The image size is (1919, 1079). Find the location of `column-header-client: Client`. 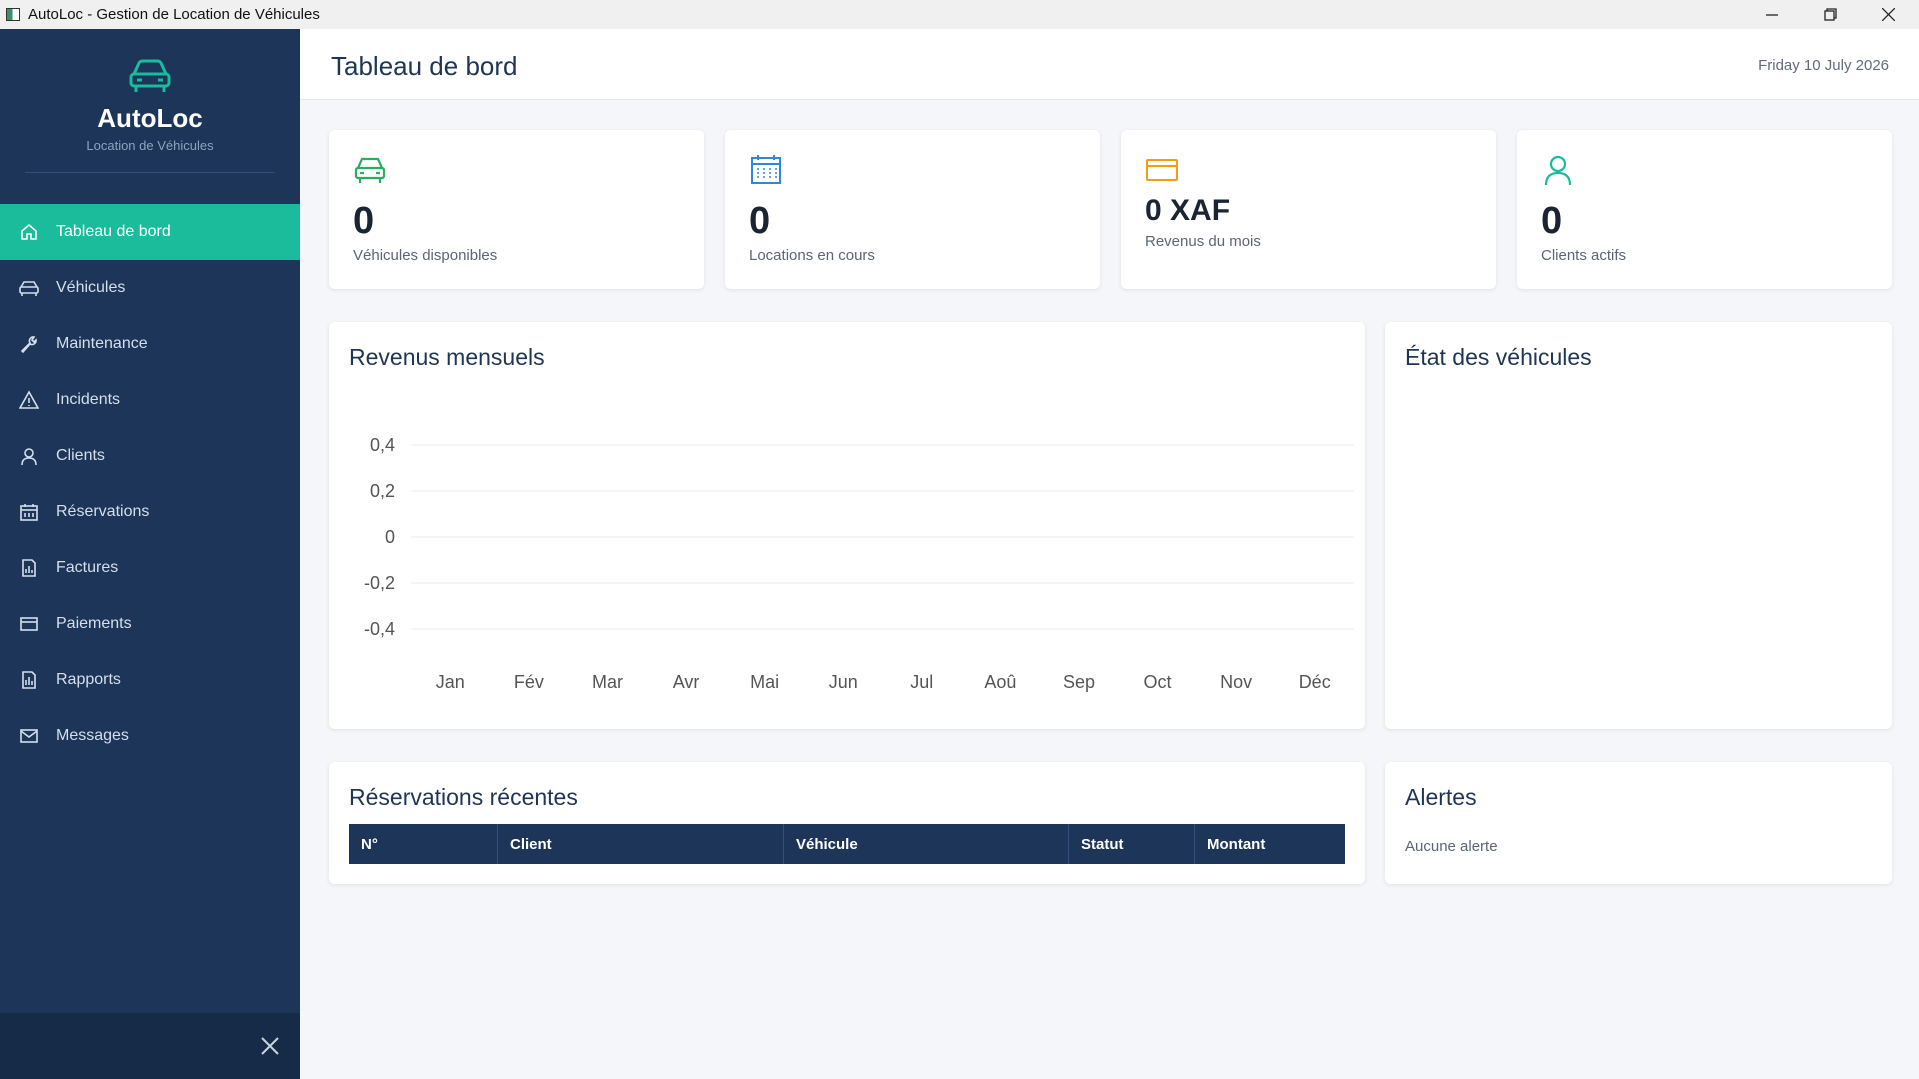

column-header-client: Client is located at coordinates (641, 844).